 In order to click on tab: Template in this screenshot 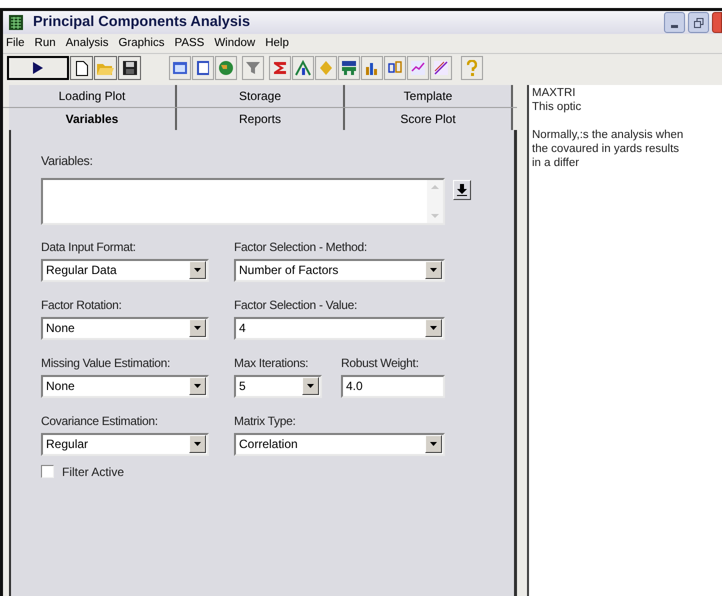, I will do `click(429, 96)`.